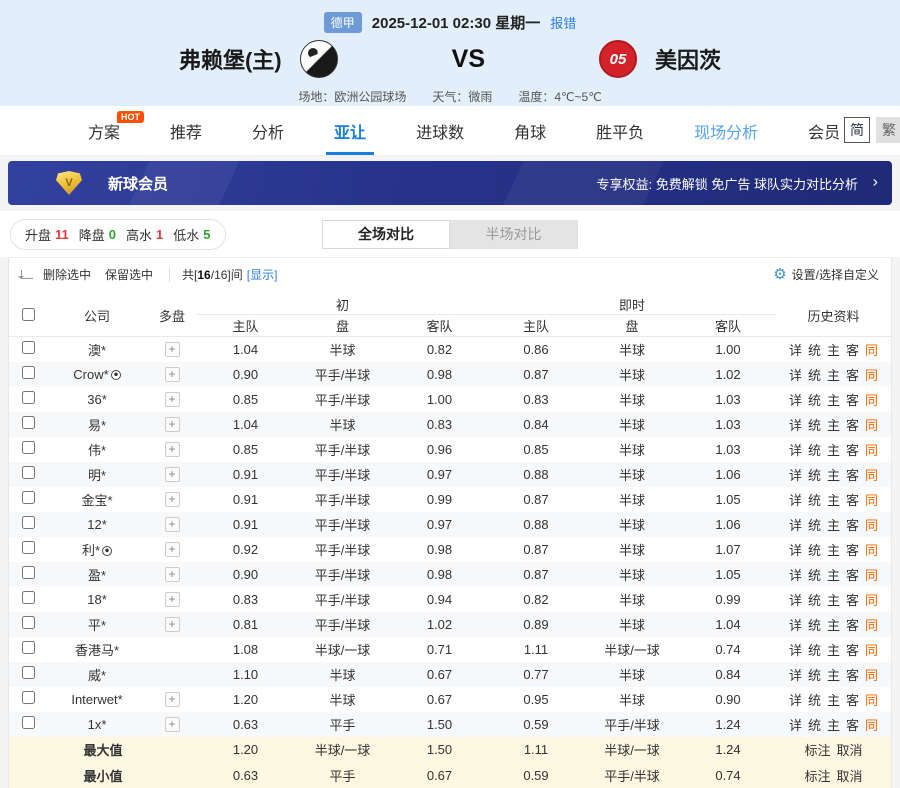  Describe the element at coordinates (97, 650) in the screenshot. I see `company-name: 香港马*` at that location.